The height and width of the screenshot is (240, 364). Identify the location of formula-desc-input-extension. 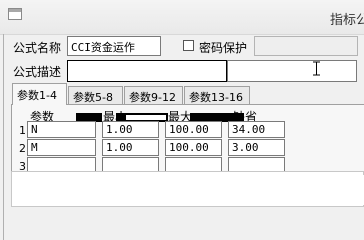
(292, 71).